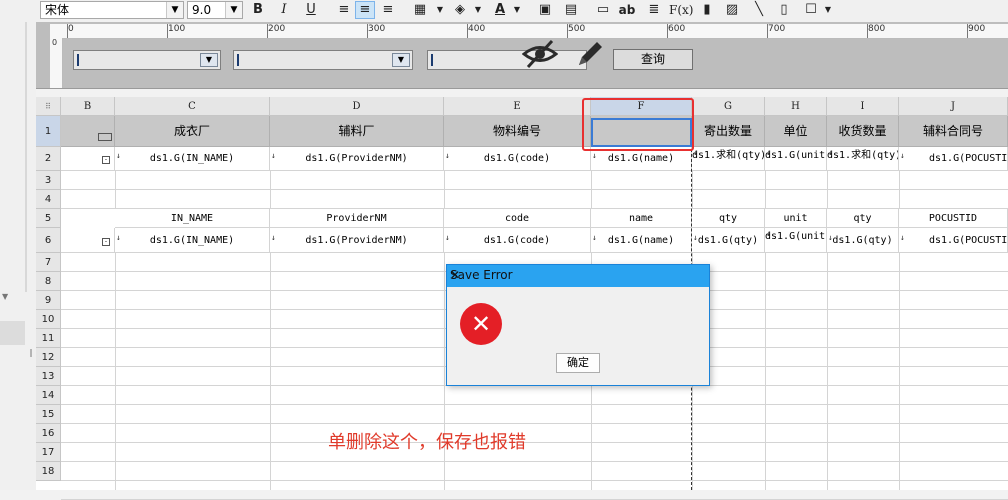  What do you see at coordinates (517, 131) in the screenshot?
I see `grid-cell-e1: 物料编号` at bounding box center [517, 131].